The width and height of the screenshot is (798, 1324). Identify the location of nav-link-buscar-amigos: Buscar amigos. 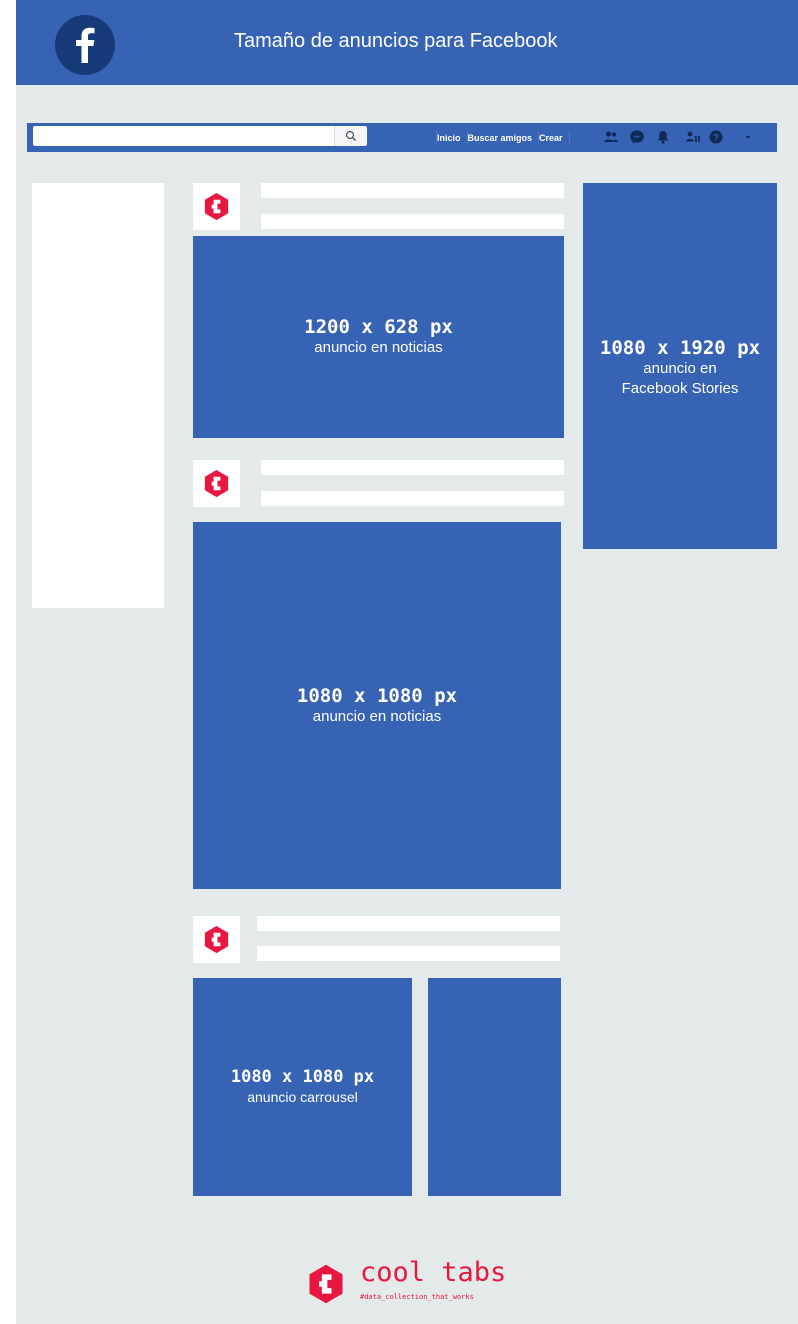
(500, 138).